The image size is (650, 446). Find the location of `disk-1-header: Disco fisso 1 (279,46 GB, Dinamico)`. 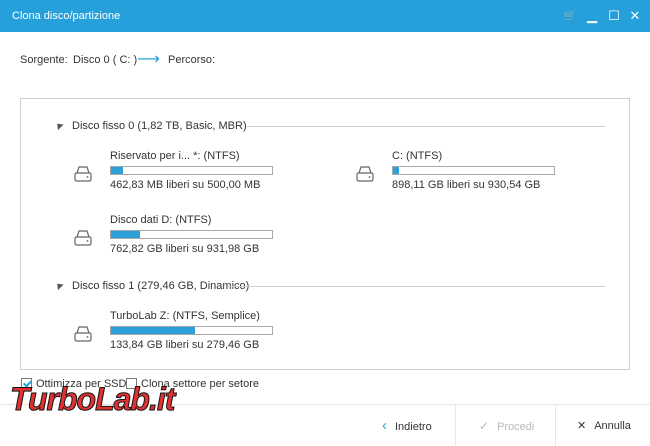

disk-1-header: Disco fisso 1 (279,46 GB, Dinamico) is located at coordinates (152, 286).